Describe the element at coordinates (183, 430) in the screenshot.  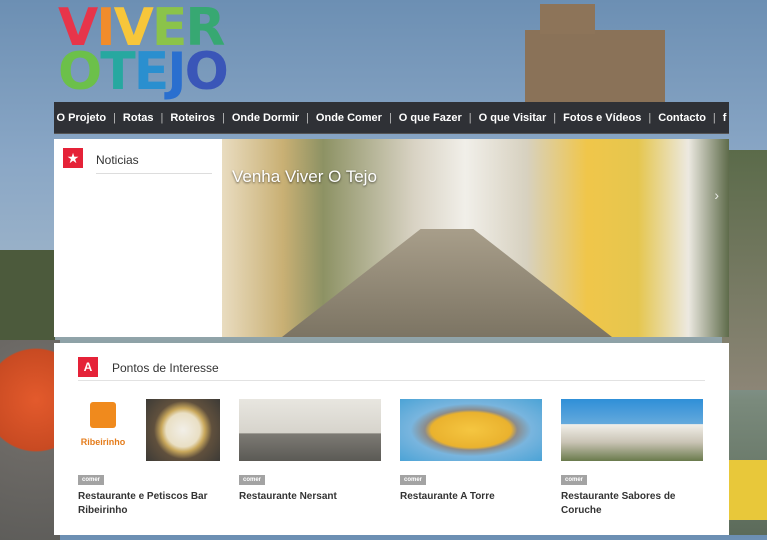
I see `food-image` at that location.